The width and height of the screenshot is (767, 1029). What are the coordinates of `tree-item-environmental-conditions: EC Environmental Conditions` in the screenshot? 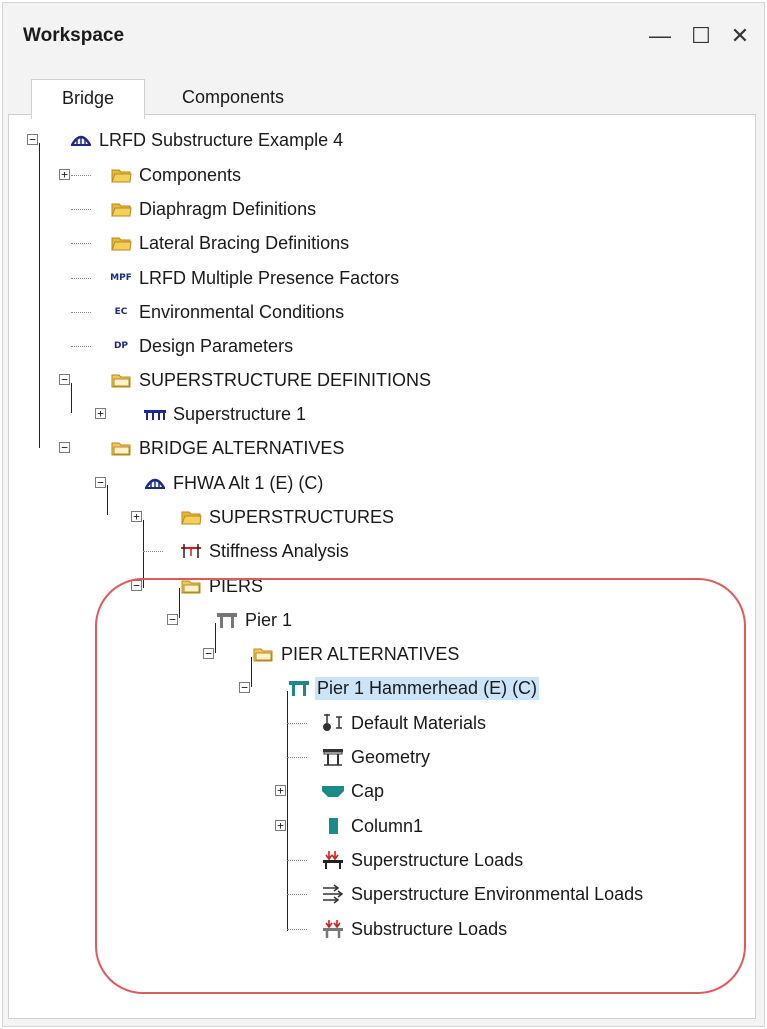 It's located at (227, 312).